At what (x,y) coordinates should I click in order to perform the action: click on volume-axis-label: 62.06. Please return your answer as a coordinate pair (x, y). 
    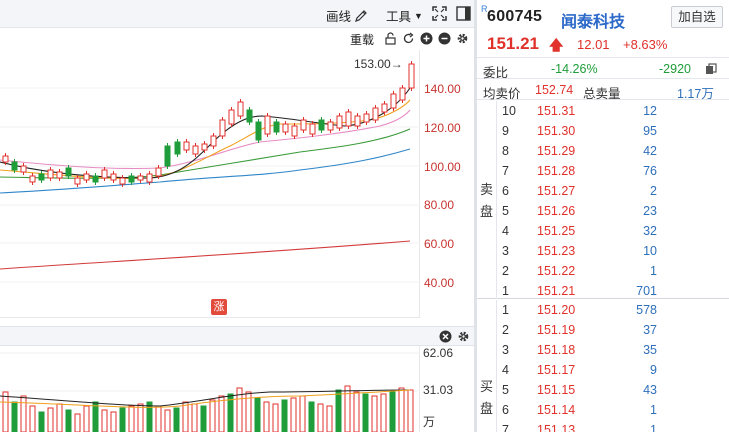
    Looking at the image, I should click on (438, 353).